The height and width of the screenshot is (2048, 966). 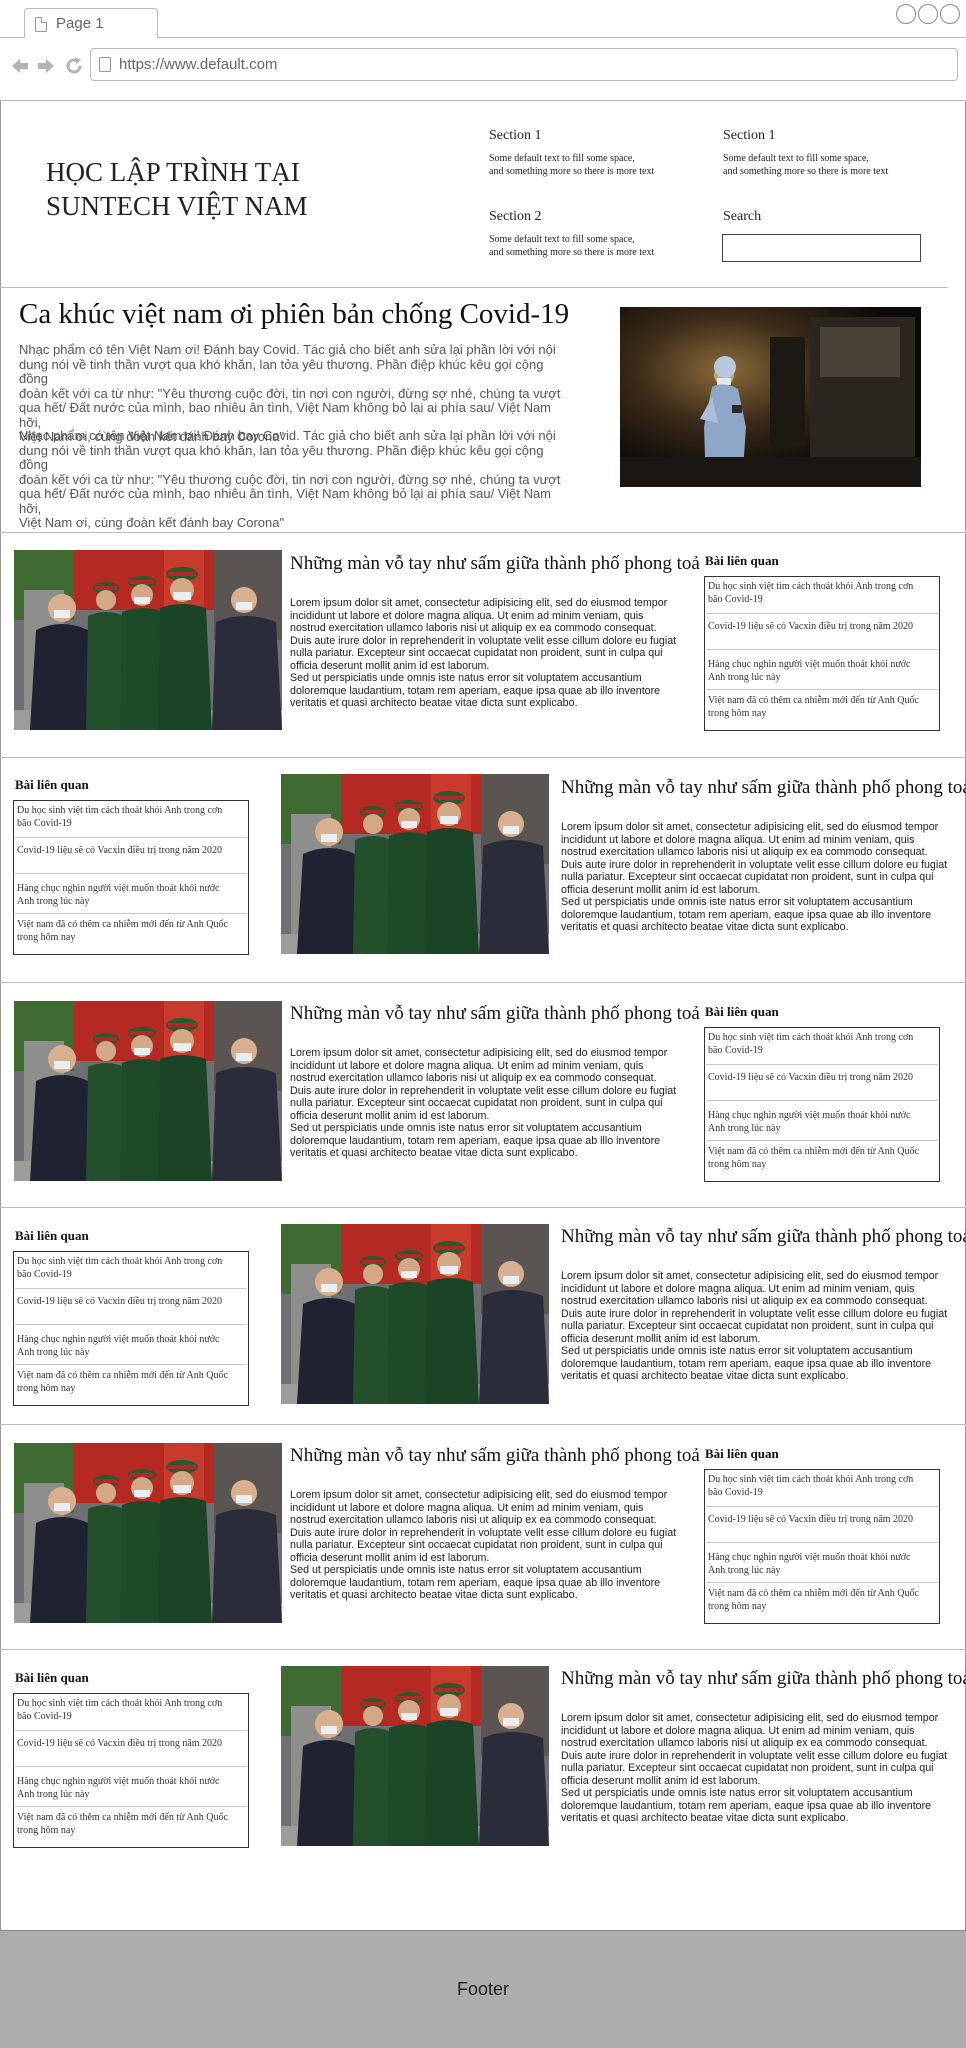 I want to click on browser-chrome: Page 1 https://www.default.com, so click(x=483, y=50).